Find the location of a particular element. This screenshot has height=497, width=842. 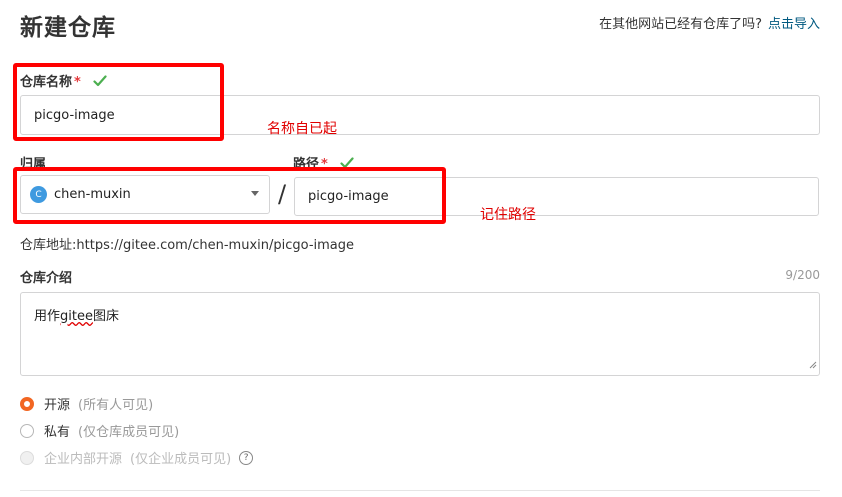

import-prompt: 在其他网站已经有仓库了吗? 点击导入 is located at coordinates (709, 22).